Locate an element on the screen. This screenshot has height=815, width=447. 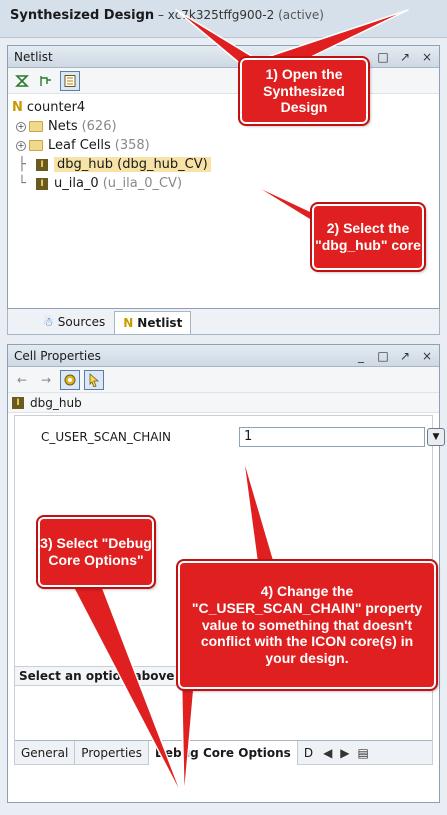
tab-sources-label: Sources is located at coordinates (81, 322).